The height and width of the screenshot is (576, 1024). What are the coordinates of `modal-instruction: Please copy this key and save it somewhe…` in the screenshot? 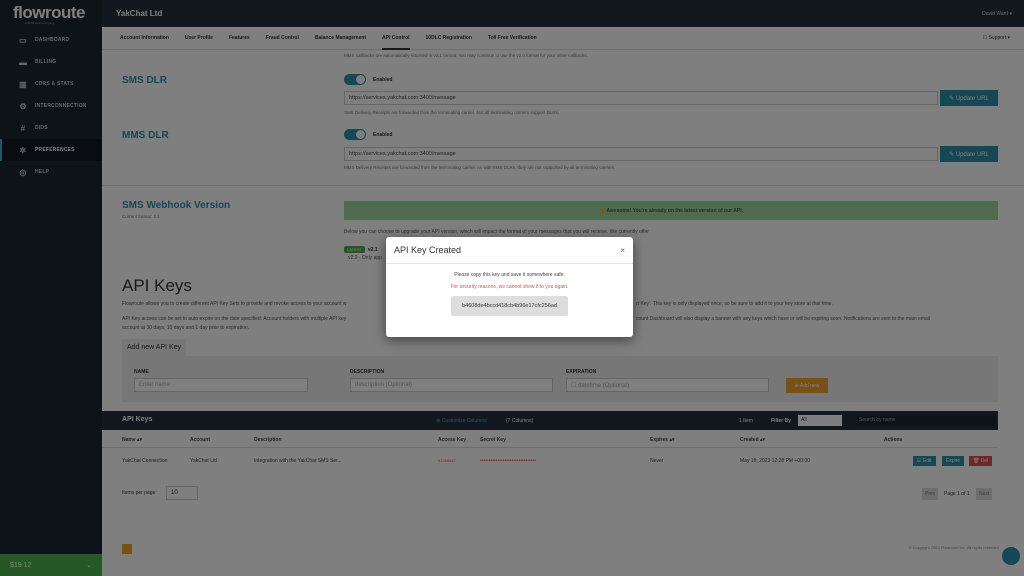 It's located at (509, 275).